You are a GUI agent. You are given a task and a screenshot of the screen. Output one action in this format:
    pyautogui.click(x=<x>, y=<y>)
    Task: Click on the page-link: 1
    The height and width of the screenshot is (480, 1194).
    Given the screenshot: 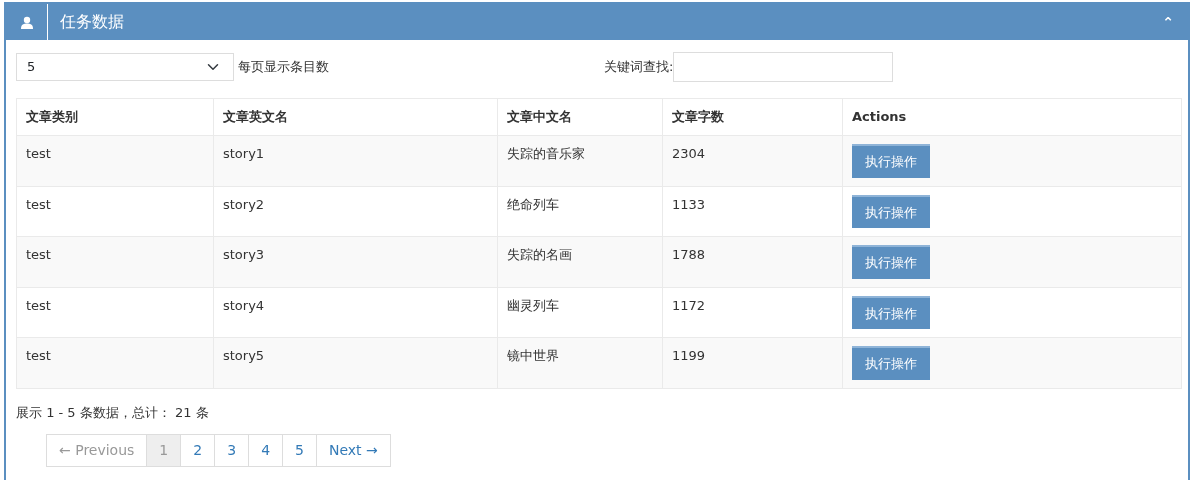 What is the action you would take?
    pyautogui.click(x=163, y=450)
    